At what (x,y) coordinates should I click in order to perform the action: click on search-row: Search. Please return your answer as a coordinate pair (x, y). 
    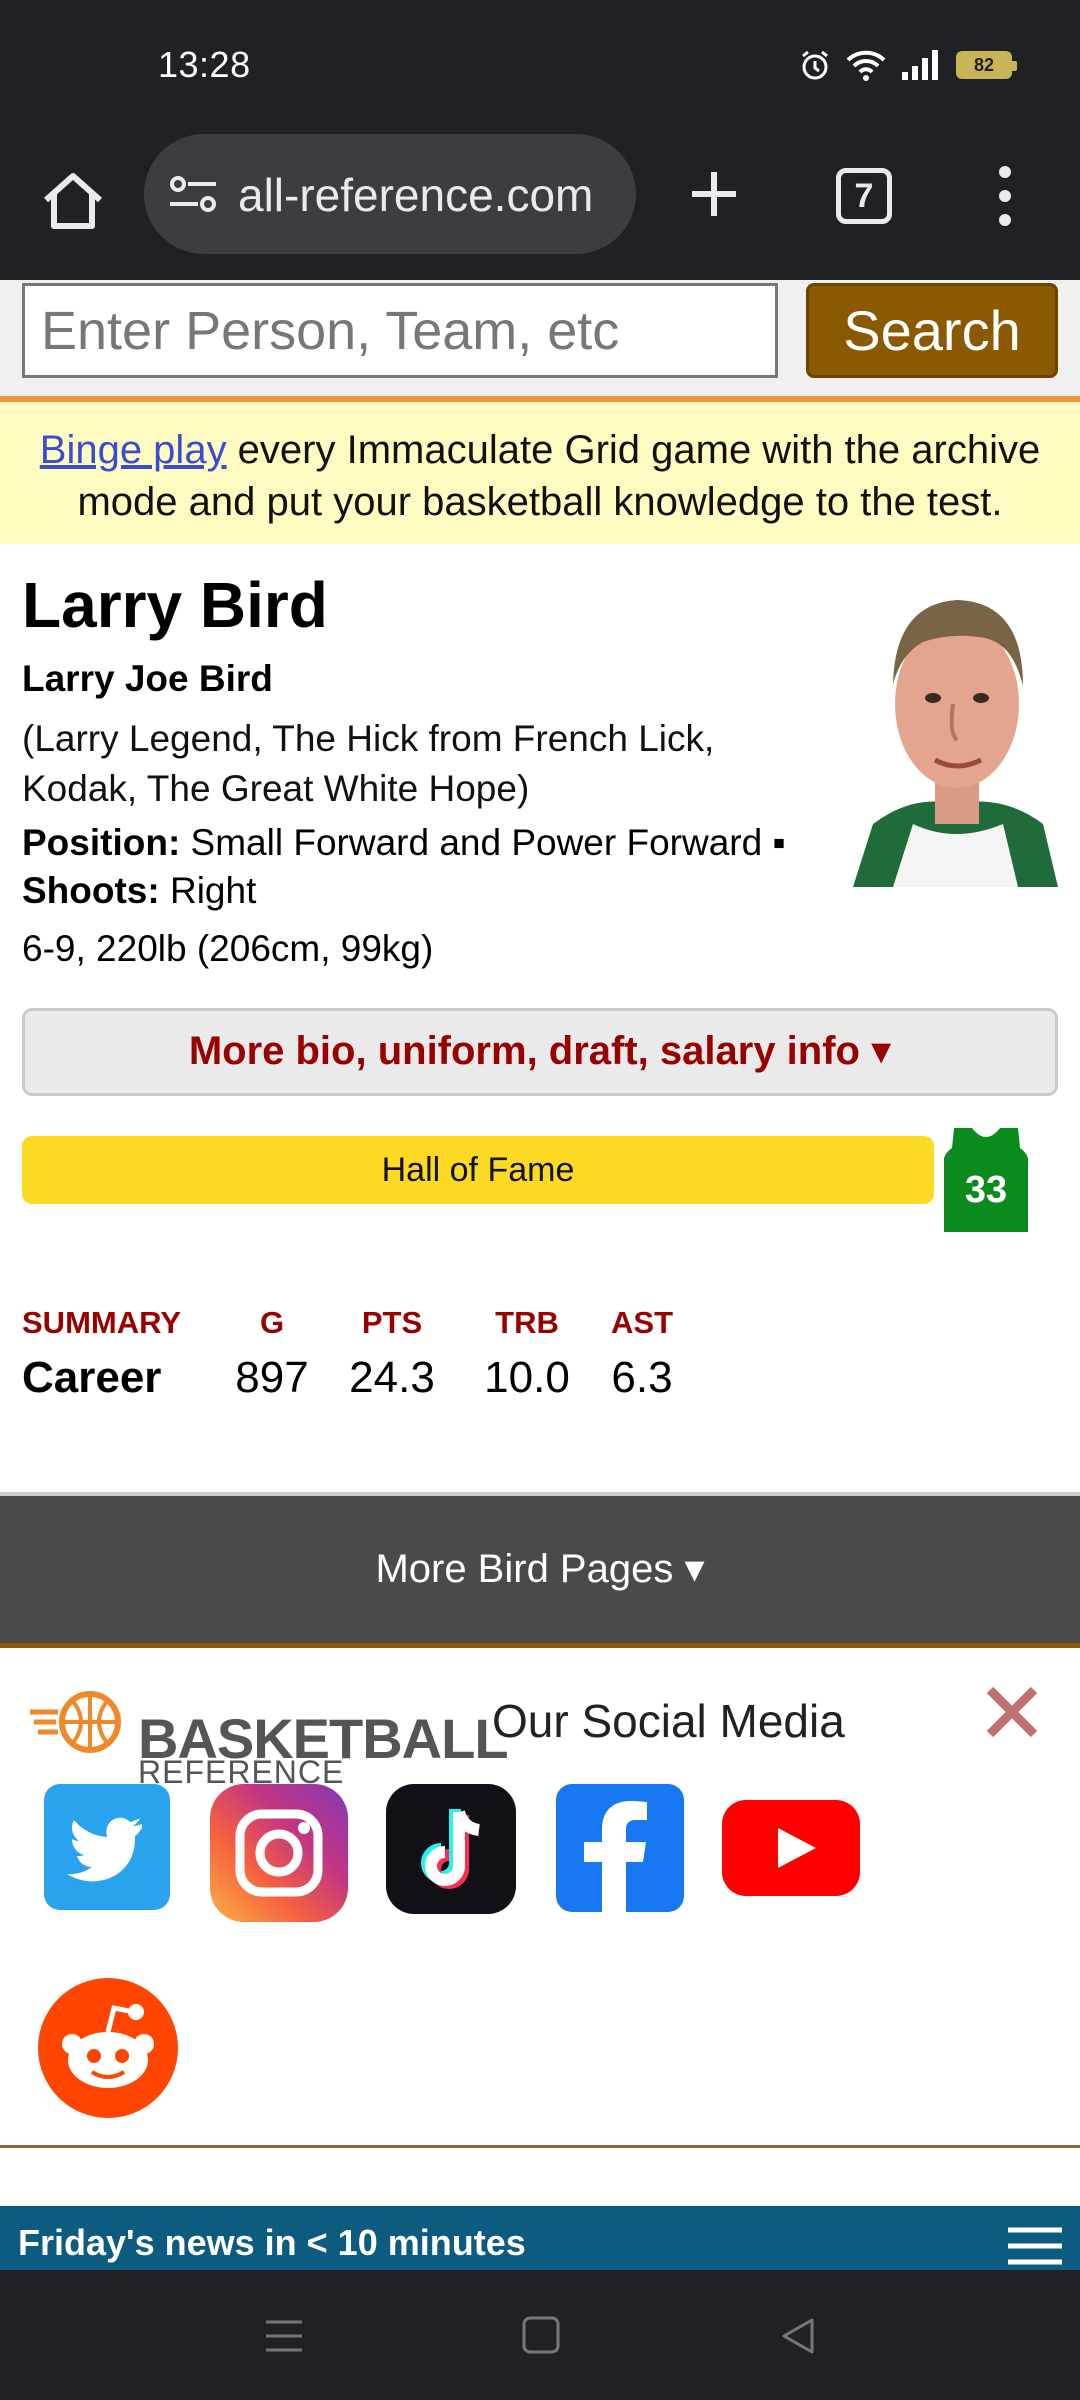
    Looking at the image, I should click on (540, 339).